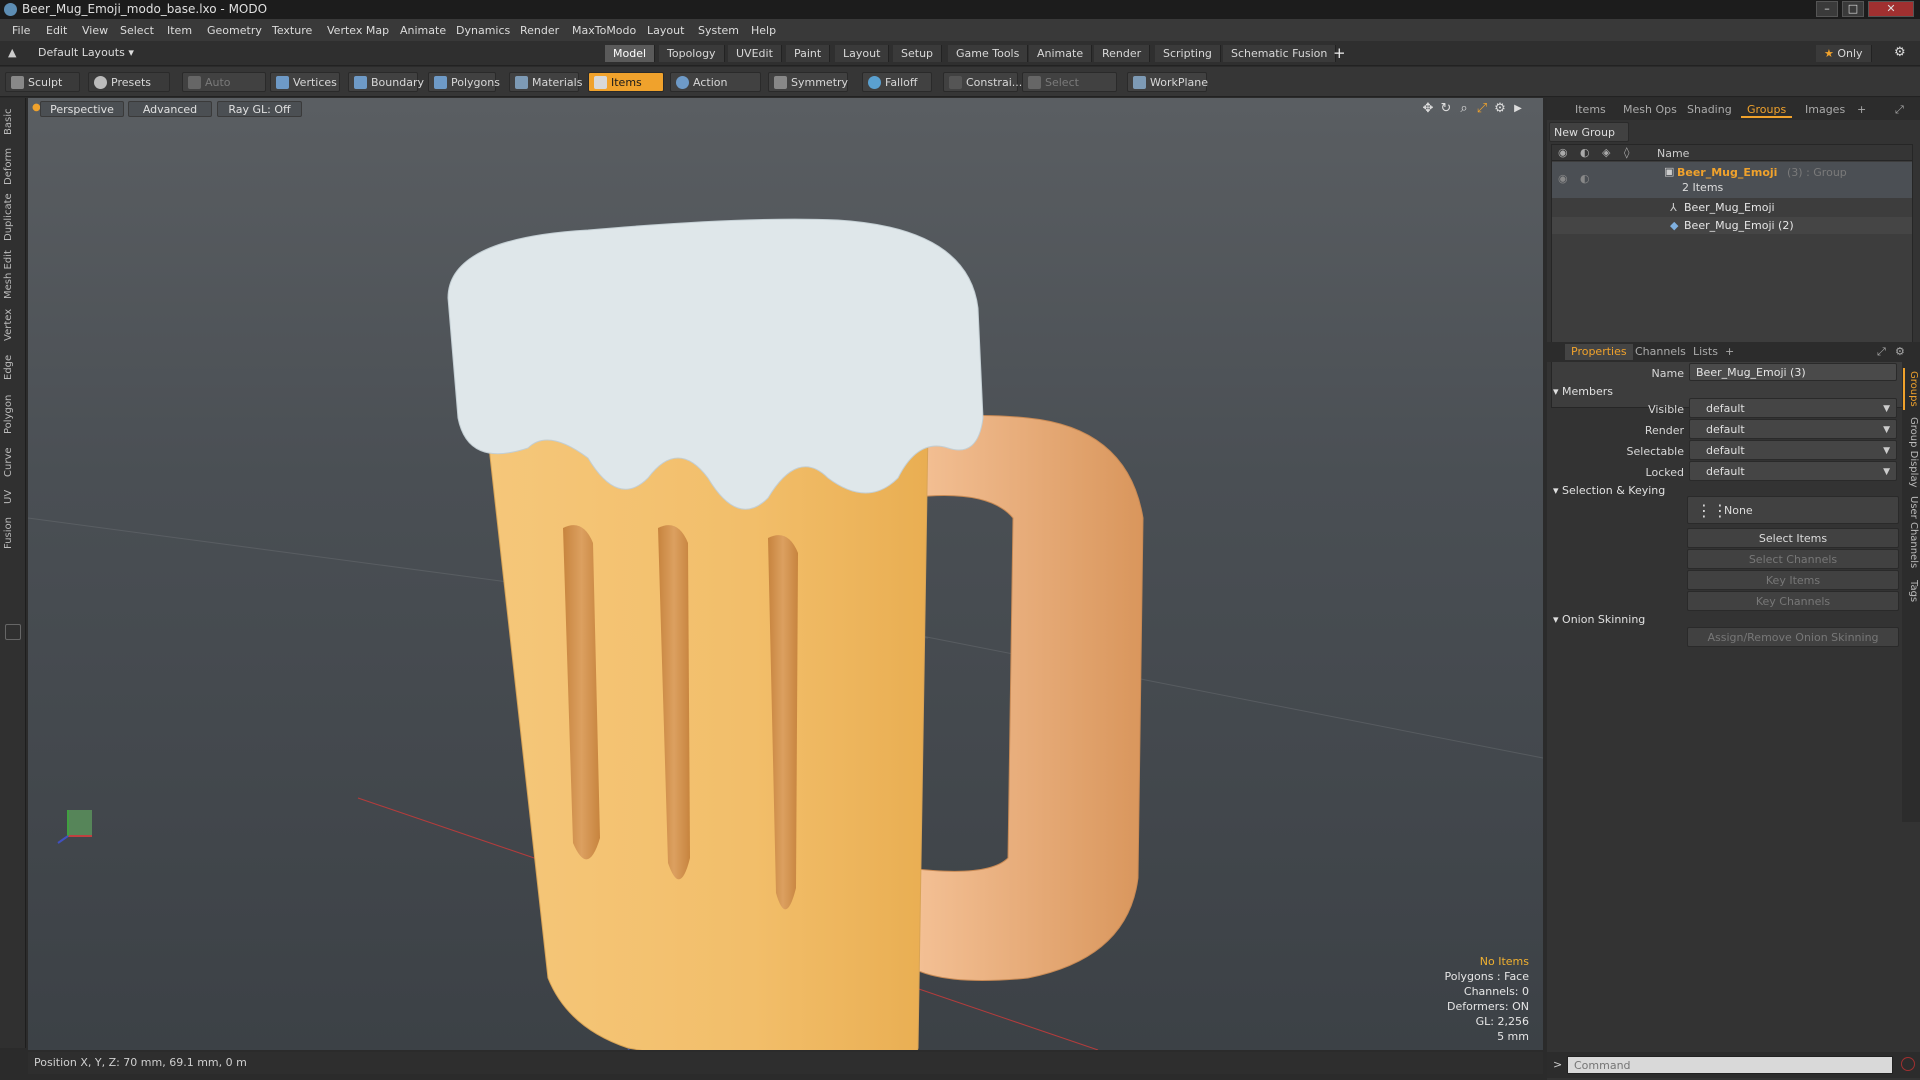  What do you see at coordinates (545, 82) in the screenshot?
I see `materials-button: Materials` at bounding box center [545, 82].